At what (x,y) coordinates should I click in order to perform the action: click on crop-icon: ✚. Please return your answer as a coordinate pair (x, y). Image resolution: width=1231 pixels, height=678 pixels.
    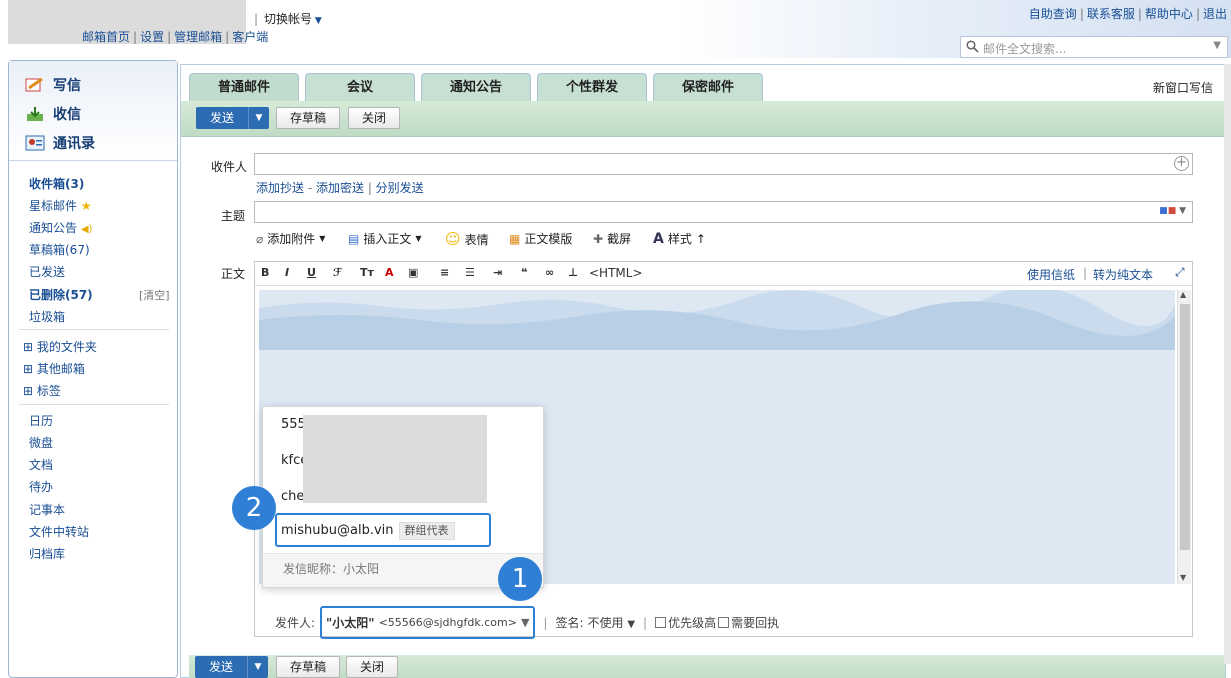
    Looking at the image, I should click on (598, 238).